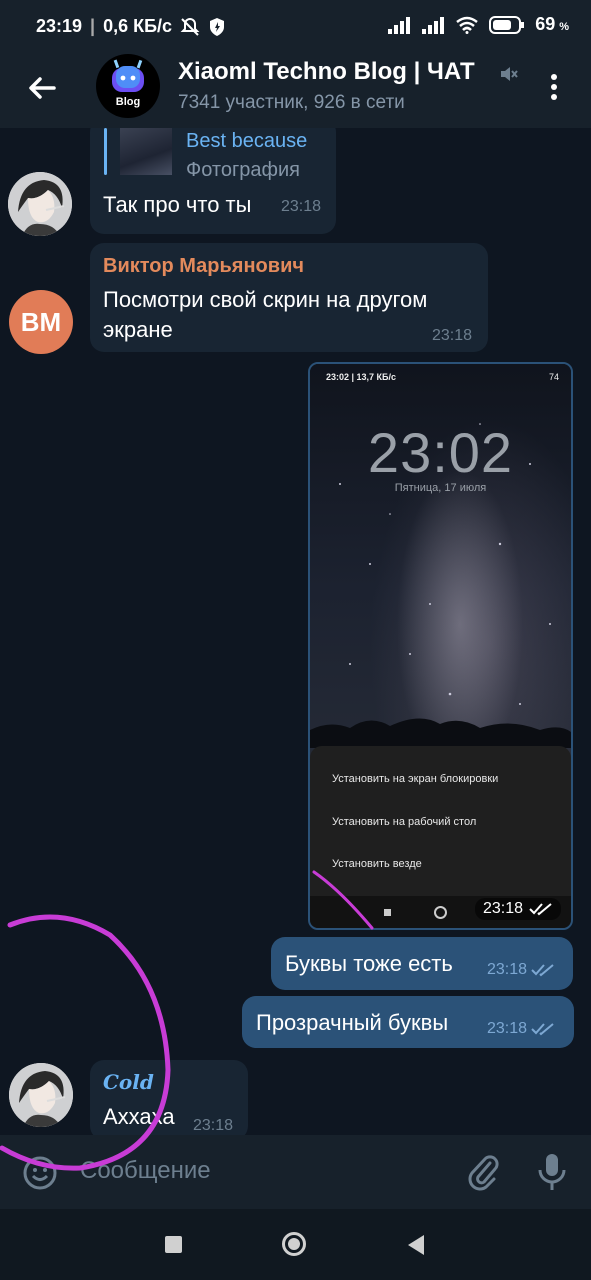  What do you see at coordinates (517, 909) in the screenshot?
I see `photo-time-badge: 23:18` at bounding box center [517, 909].